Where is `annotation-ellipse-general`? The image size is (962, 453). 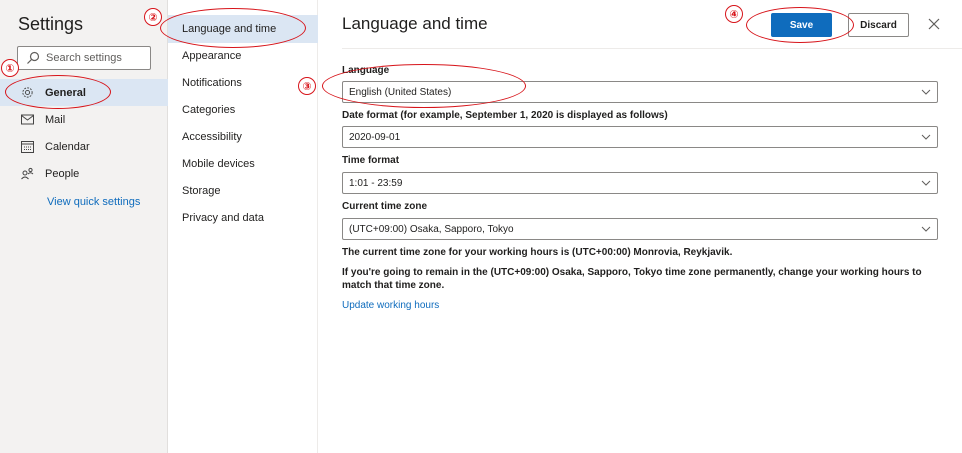
annotation-ellipse-general is located at coordinates (58, 92).